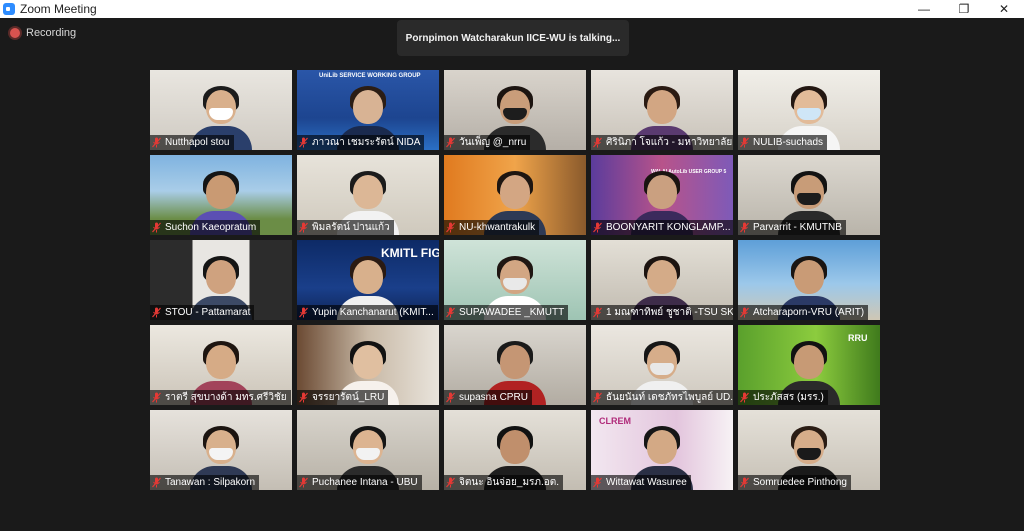  Describe the element at coordinates (662, 450) in the screenshot. I see `participant-tile: CLREM Wittawat Wasuree` at that location.